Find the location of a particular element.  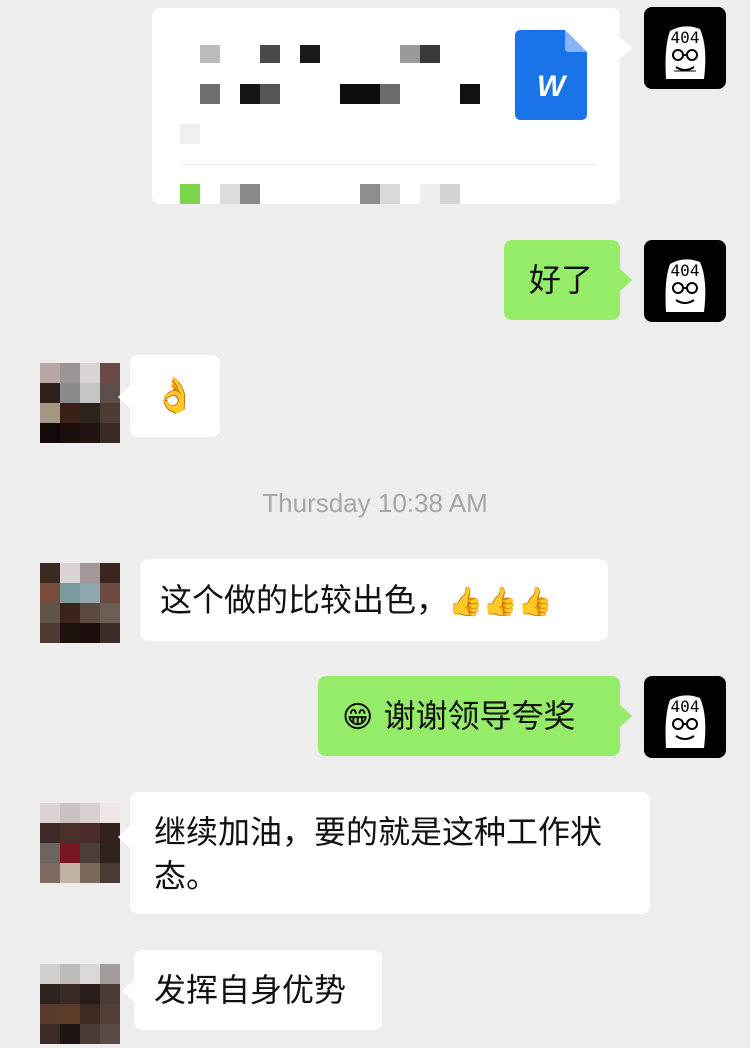

other-message-bubble: 继续加油，要的就是这种工作状态。 is located at coordinates (390, 853).